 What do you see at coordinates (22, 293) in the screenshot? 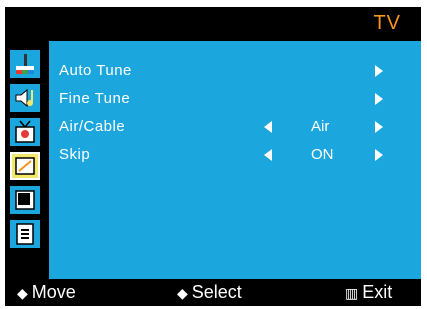
I see `up-down-icon: ◆` at bounding box center [22, 293].